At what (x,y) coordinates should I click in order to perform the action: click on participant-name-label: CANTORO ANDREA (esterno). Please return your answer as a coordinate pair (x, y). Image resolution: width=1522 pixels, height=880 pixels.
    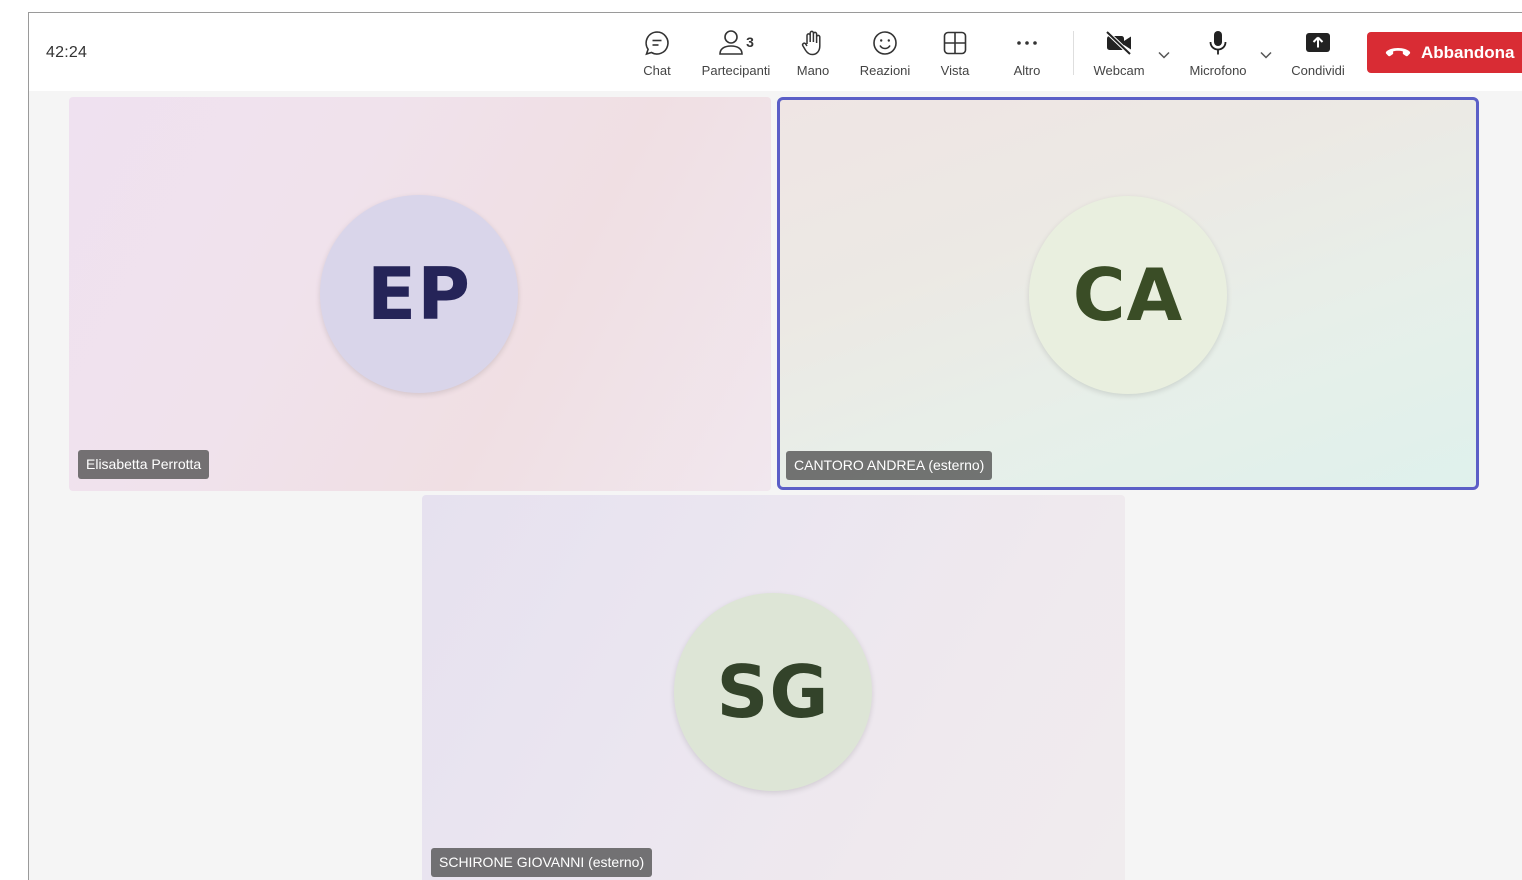
    Looking at the image, I should click on (889, 465).